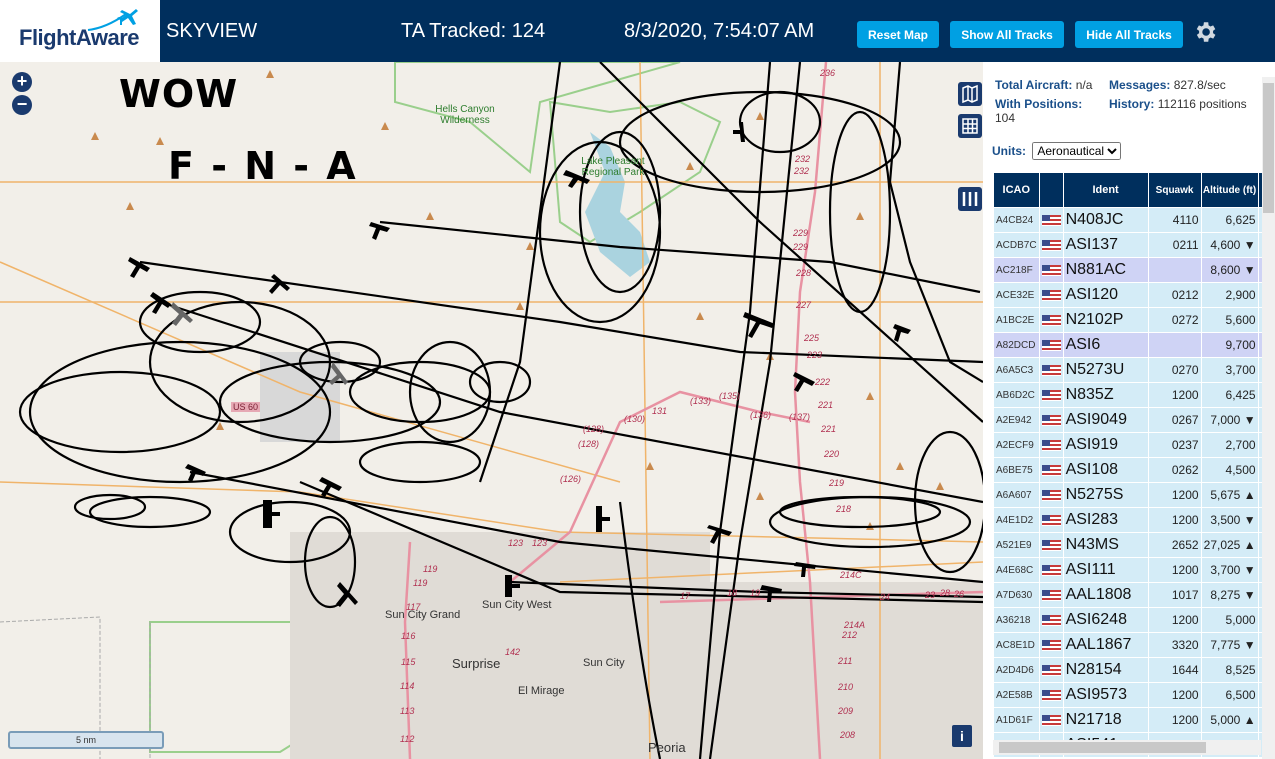 The image size is (1275, 759). Describe the element at coordinates (1229, 595) in the screenshot. I see `altitude-cell: 8,275 ▼` at that location.